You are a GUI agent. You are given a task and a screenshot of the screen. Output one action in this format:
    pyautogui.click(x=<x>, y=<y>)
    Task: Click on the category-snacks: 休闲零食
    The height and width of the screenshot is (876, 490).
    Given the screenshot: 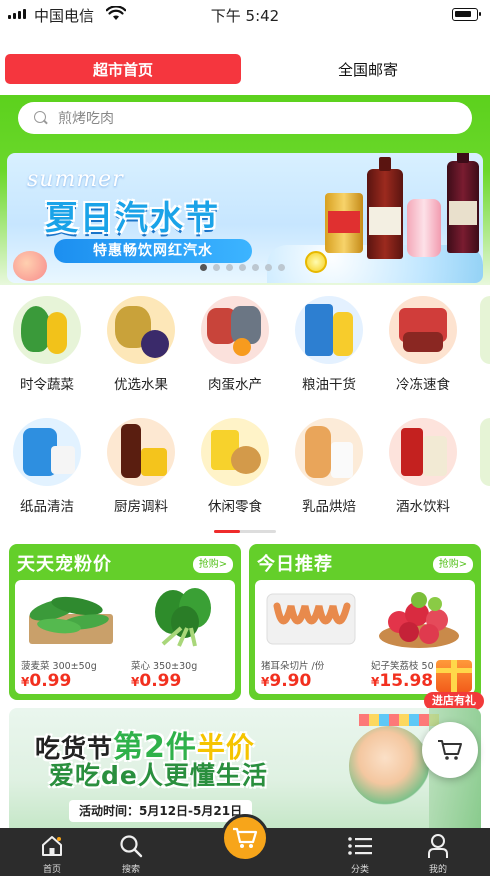 What is the action you would take?
    pyautogui.click(x=235, y=466)
    